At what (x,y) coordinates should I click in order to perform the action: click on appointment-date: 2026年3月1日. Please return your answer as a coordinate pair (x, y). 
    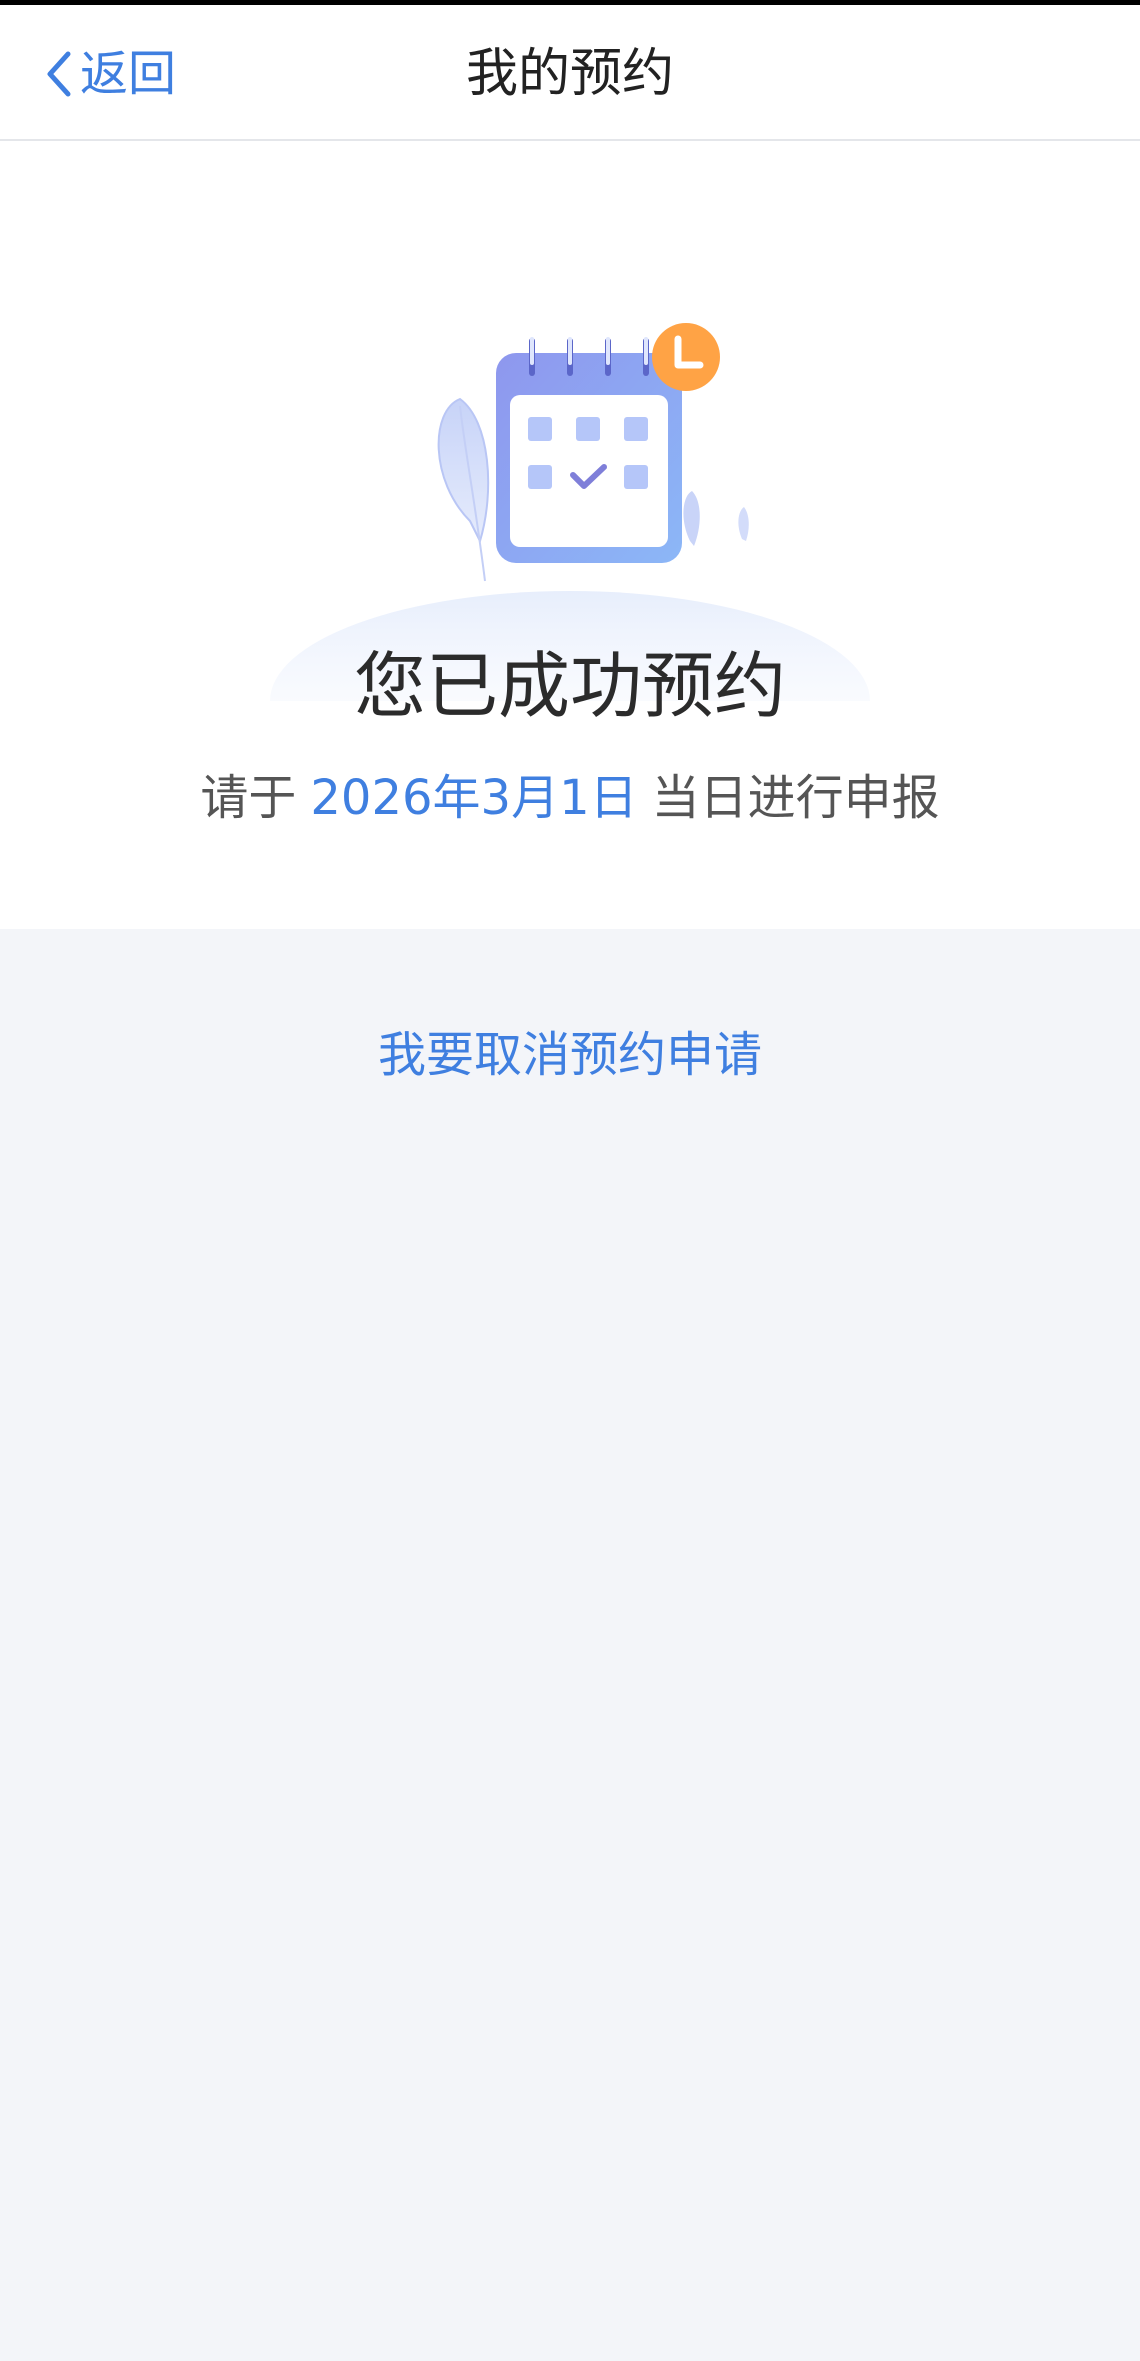
    Looking at the image, I should click on (474, 798).